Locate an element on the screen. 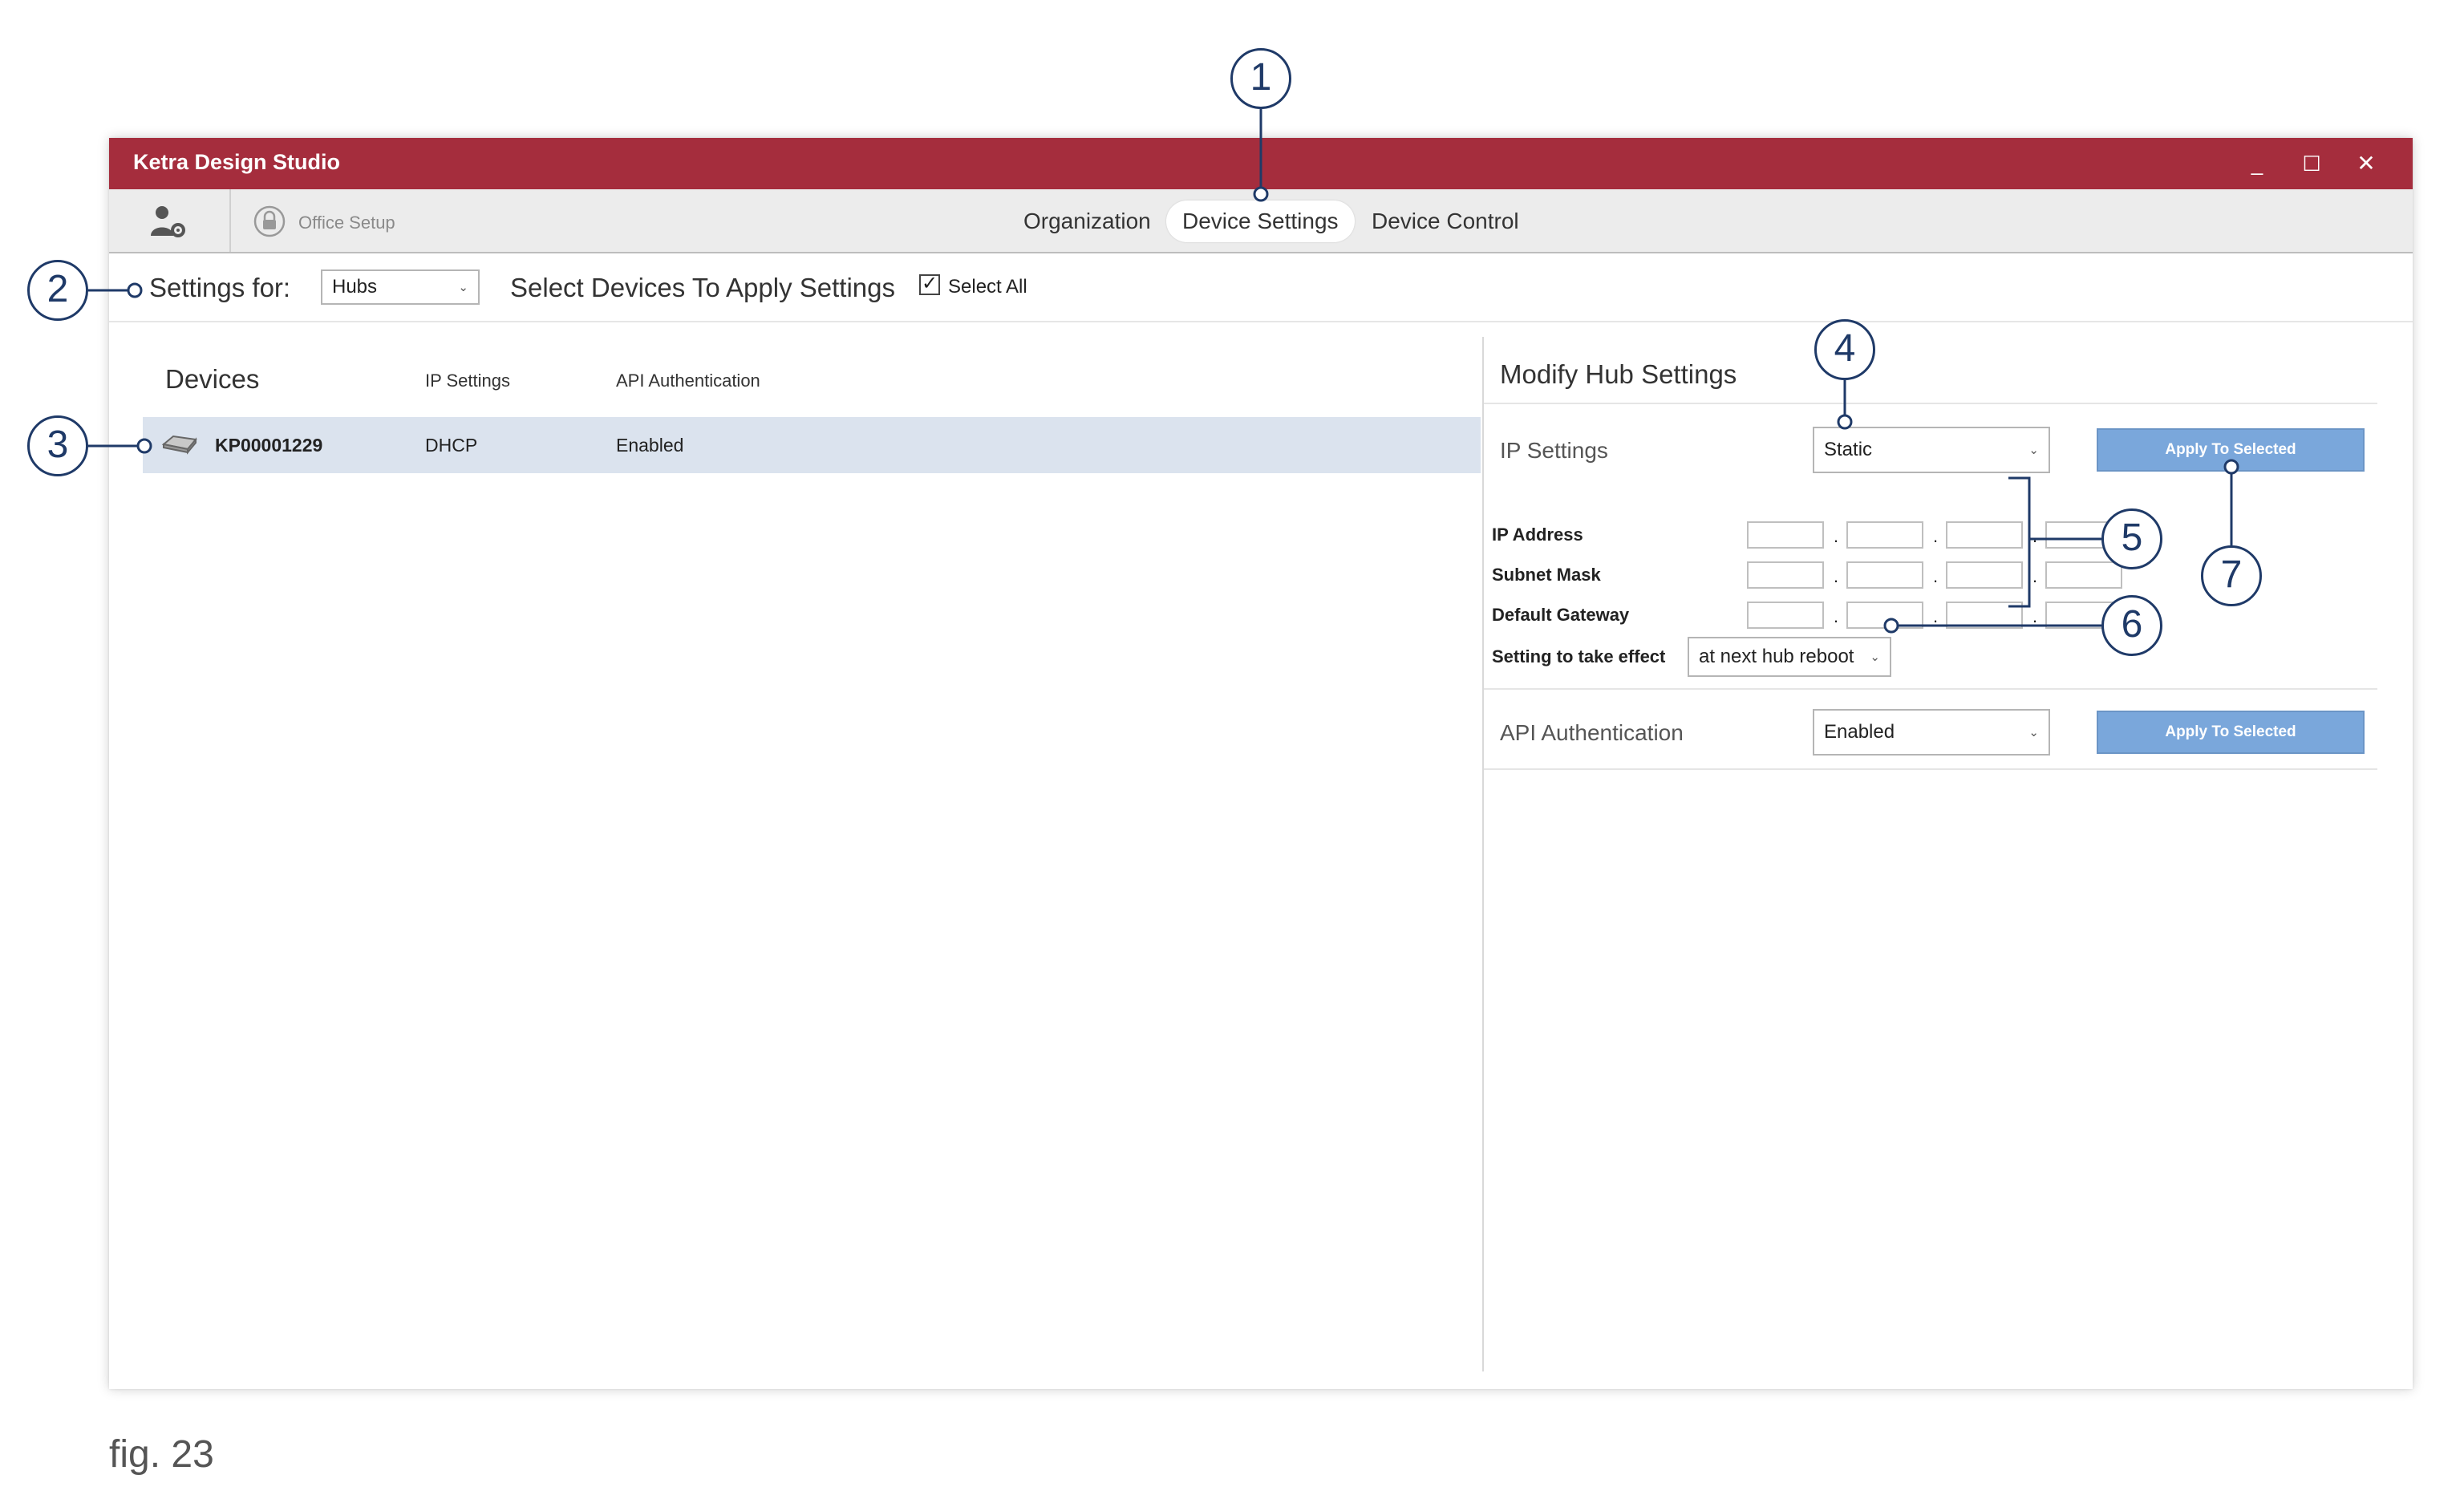  device-type-dropdown: Hubs ⌄ is located at coordinates (400, 287).